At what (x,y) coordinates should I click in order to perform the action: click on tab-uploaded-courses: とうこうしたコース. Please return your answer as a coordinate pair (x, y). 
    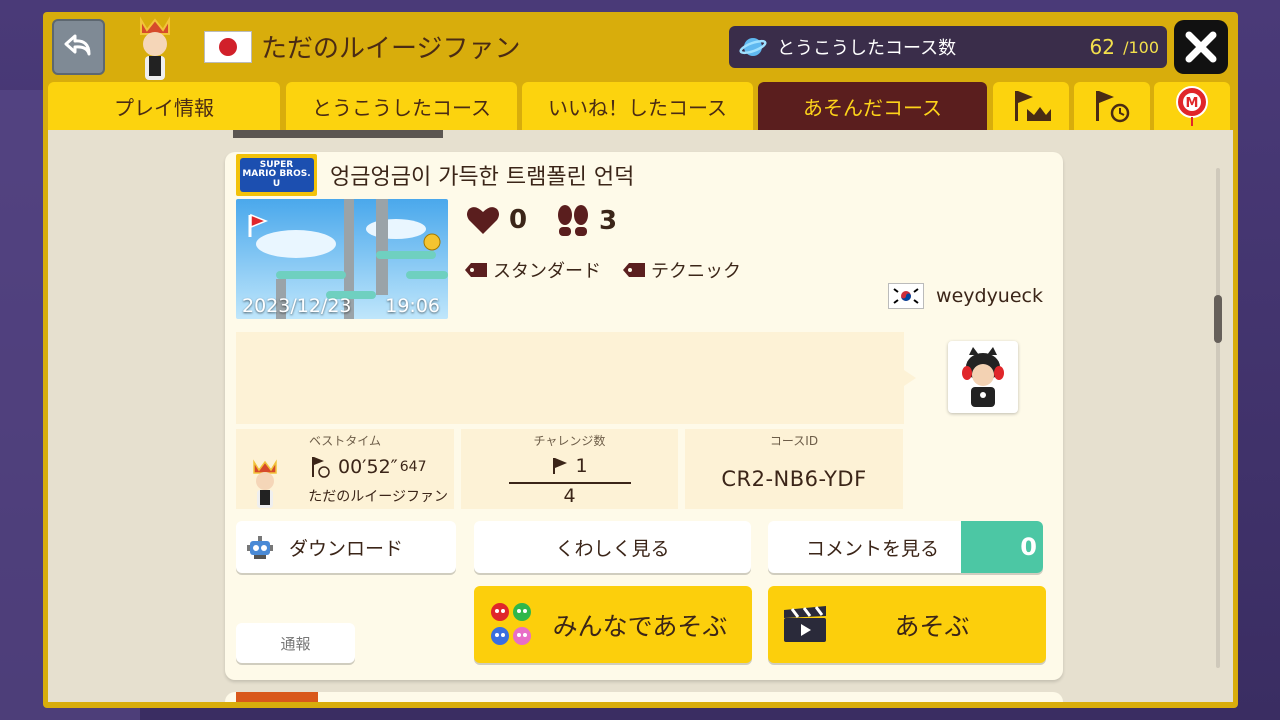
    Looking at the image, I should click on (401, 106).